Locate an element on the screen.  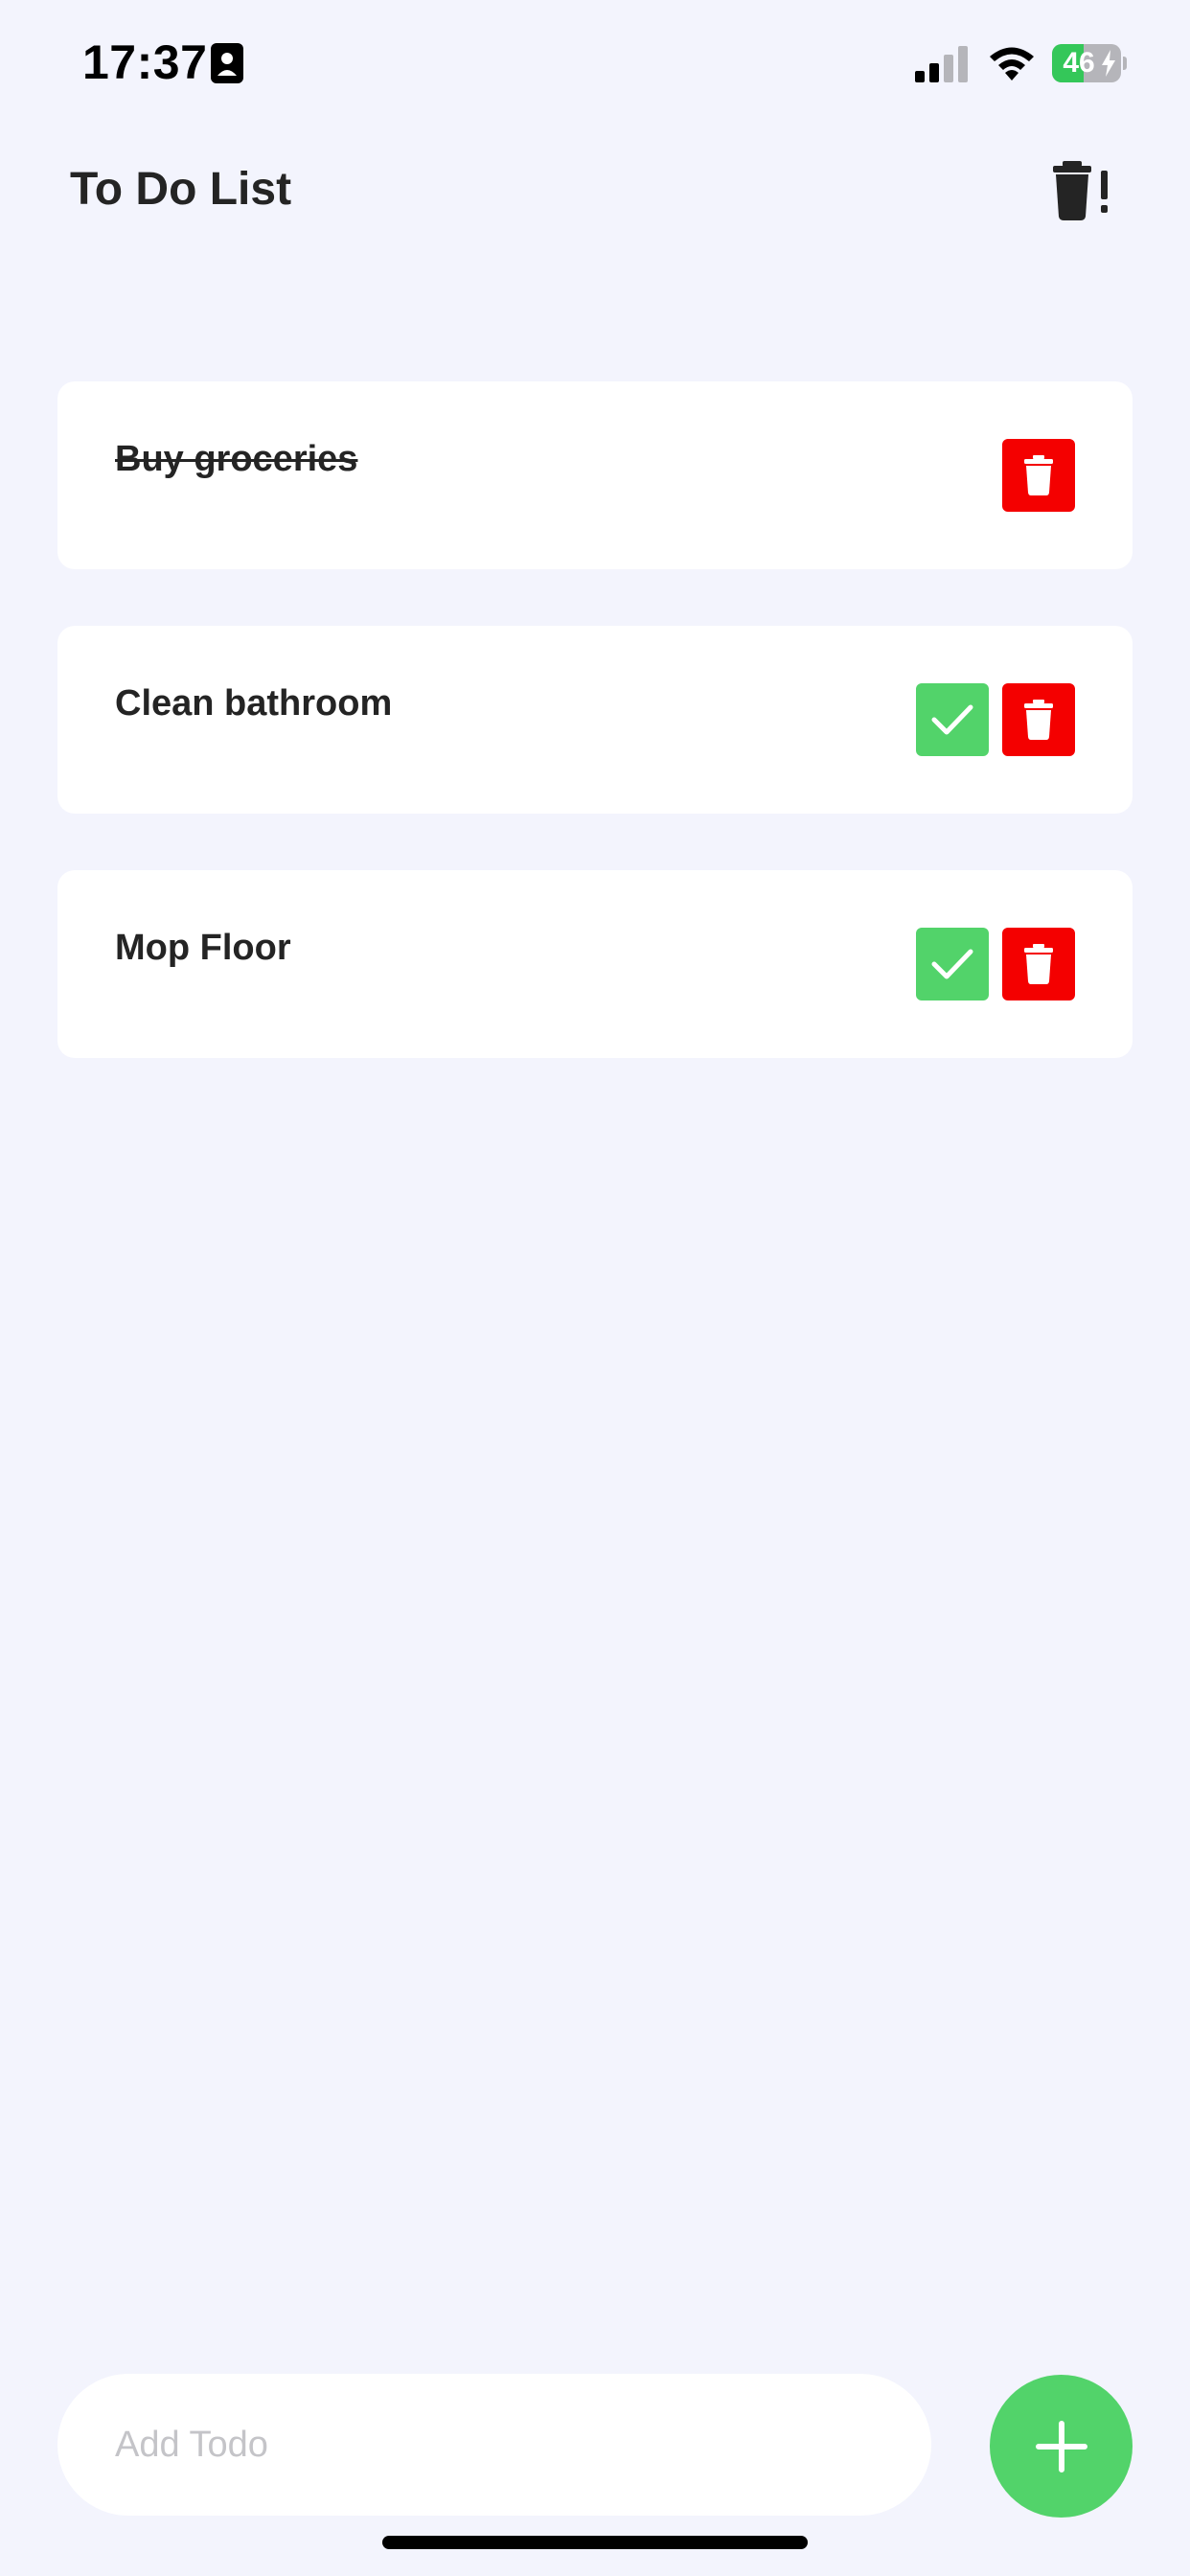
page-title: To Do List is located at coordinates (181, 189).